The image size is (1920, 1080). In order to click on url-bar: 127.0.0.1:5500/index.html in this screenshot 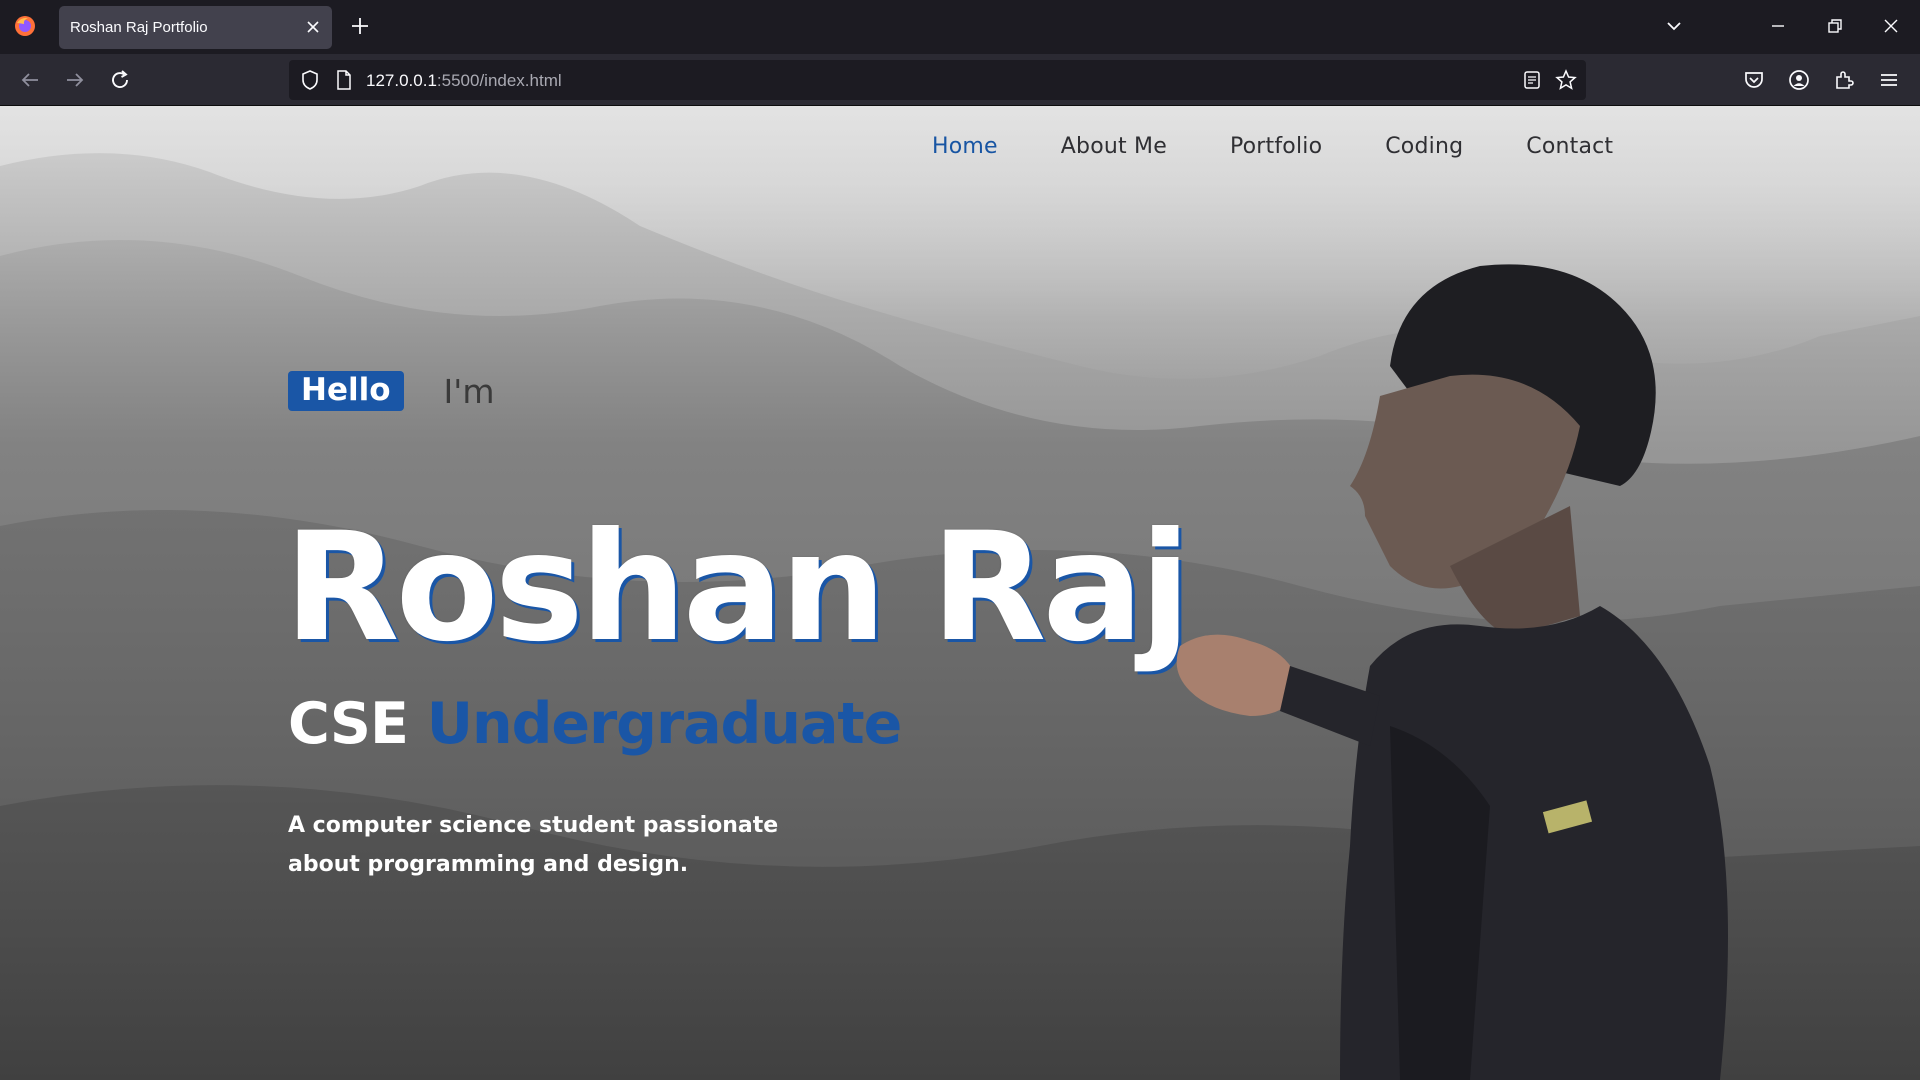, I will do `click(937, 80)`.